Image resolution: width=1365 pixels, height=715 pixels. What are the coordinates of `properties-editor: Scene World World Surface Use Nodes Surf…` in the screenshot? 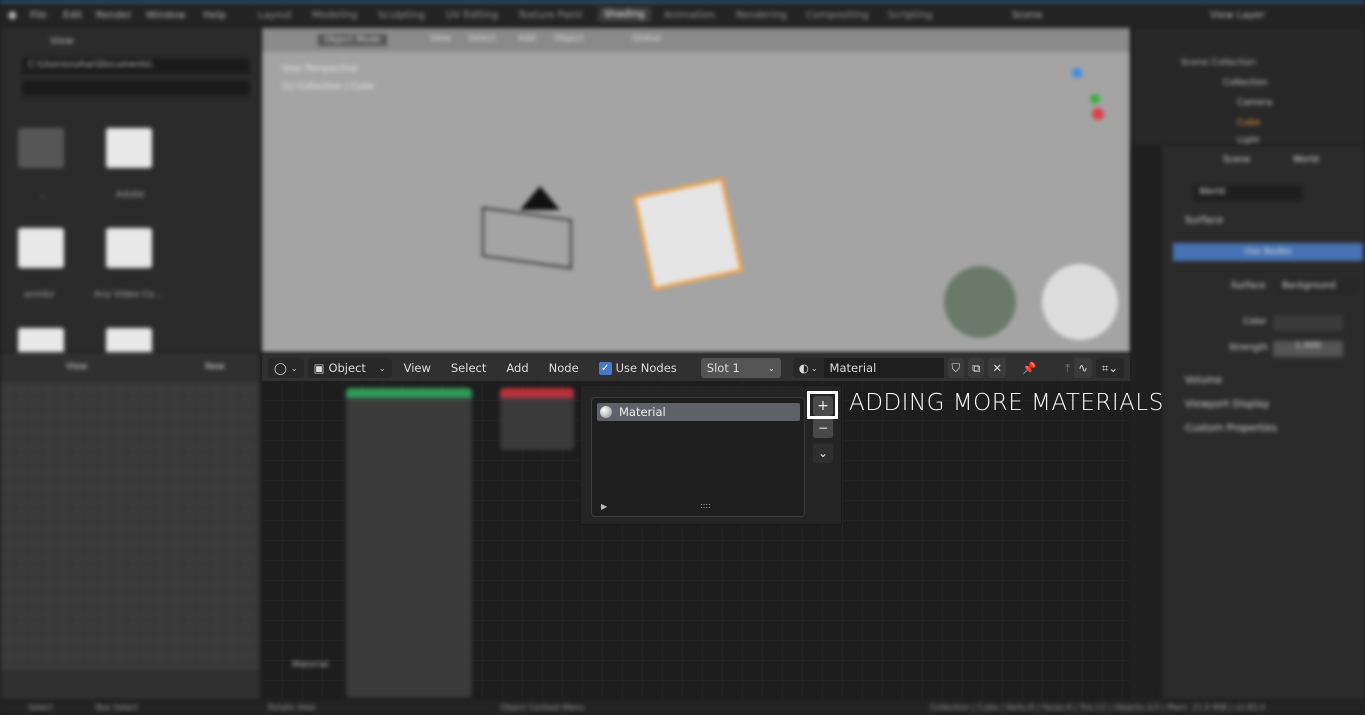 It's located at (1249, 422).